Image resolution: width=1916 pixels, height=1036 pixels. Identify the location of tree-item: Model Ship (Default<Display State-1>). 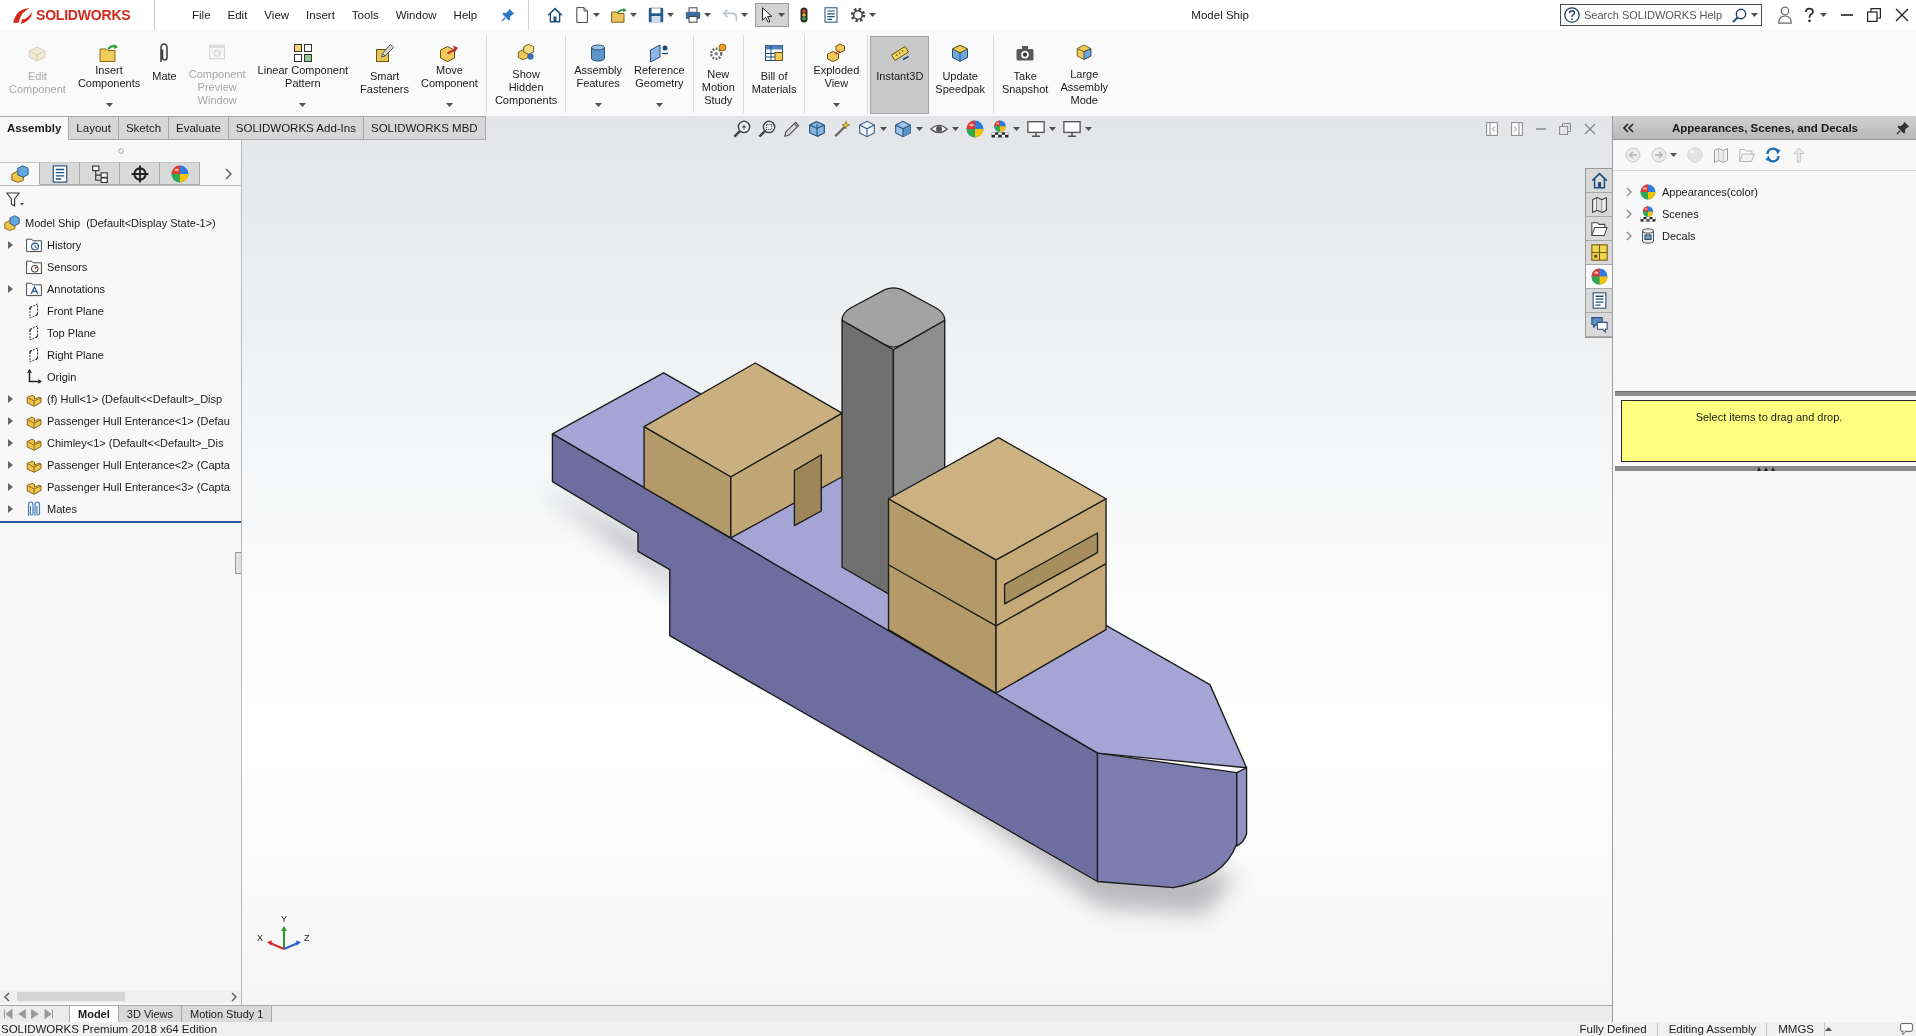
(110, 223).